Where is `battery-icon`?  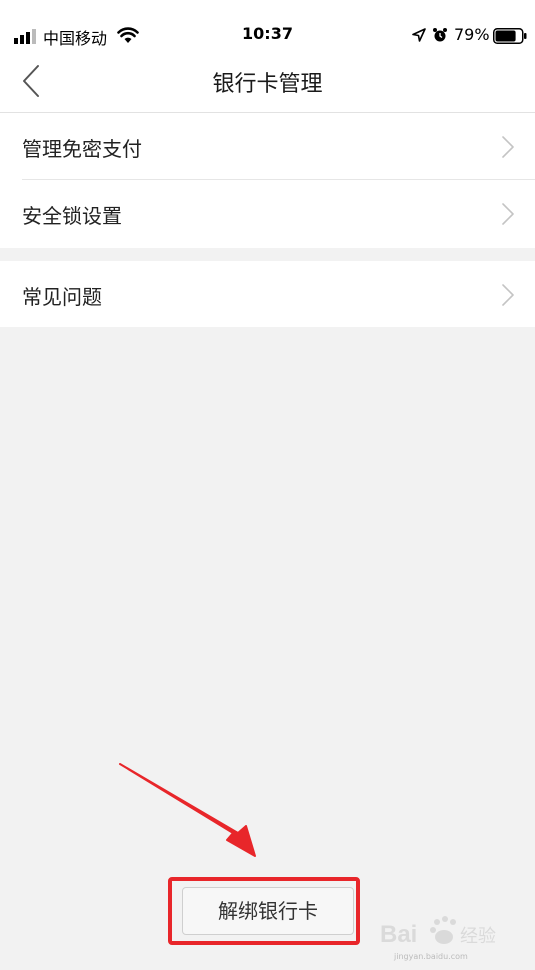
battery-icon is located at coordinates (510, 36).